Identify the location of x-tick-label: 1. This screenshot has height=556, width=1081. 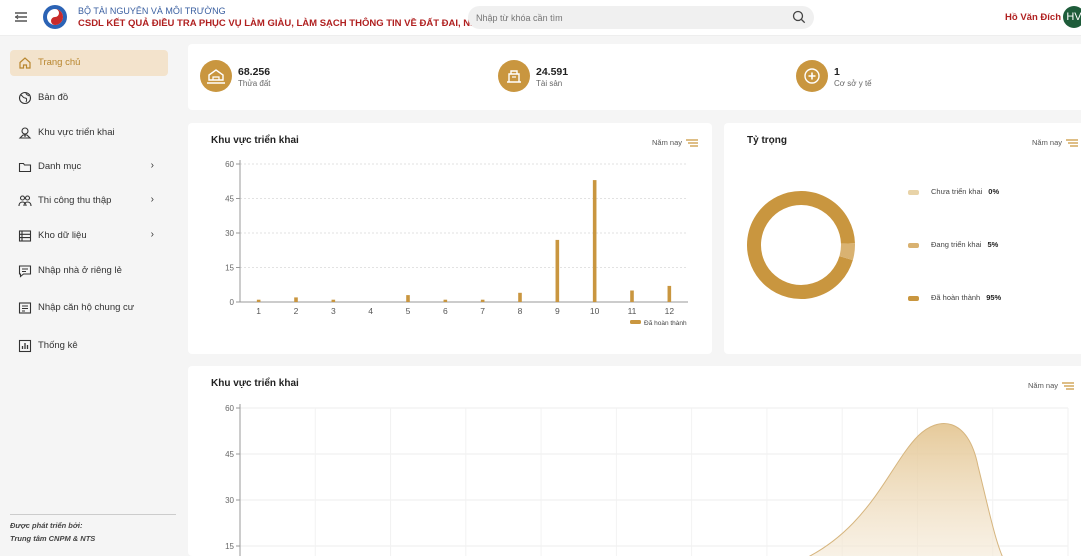
(258, 311).